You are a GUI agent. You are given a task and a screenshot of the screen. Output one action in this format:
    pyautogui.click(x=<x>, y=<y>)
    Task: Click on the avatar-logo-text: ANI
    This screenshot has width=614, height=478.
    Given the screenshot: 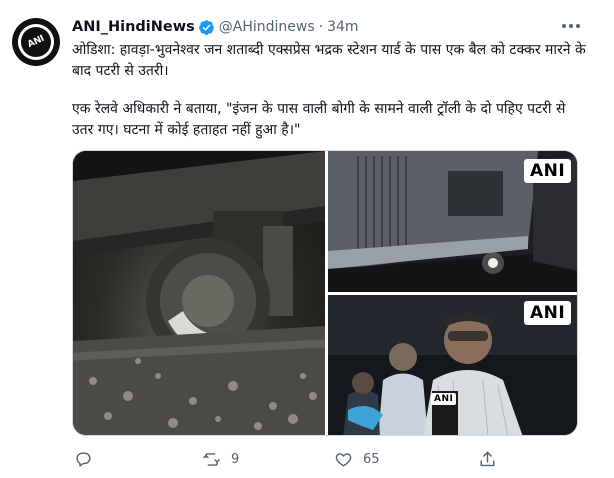 What is the action you would take?
    pyautogui.click(x=36, y=42)
    